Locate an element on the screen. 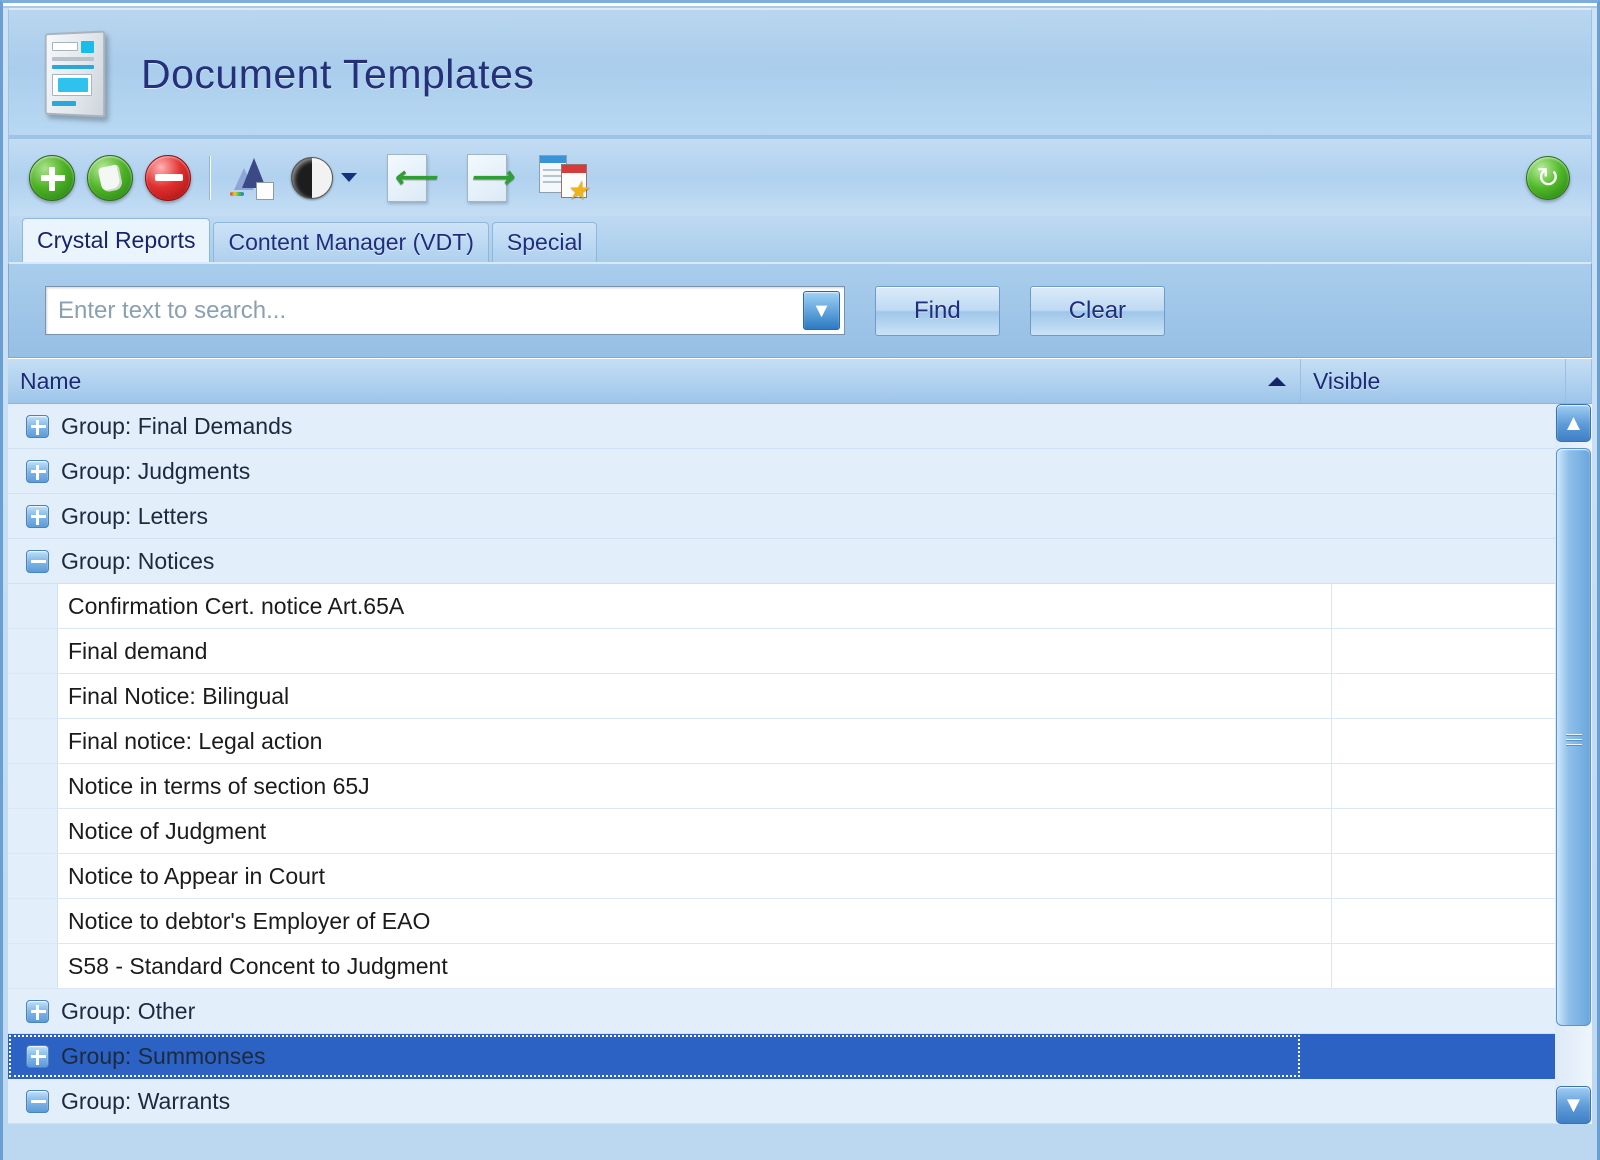  table-row: Notice in terms of section 65J is located at coordinates (800, 786).